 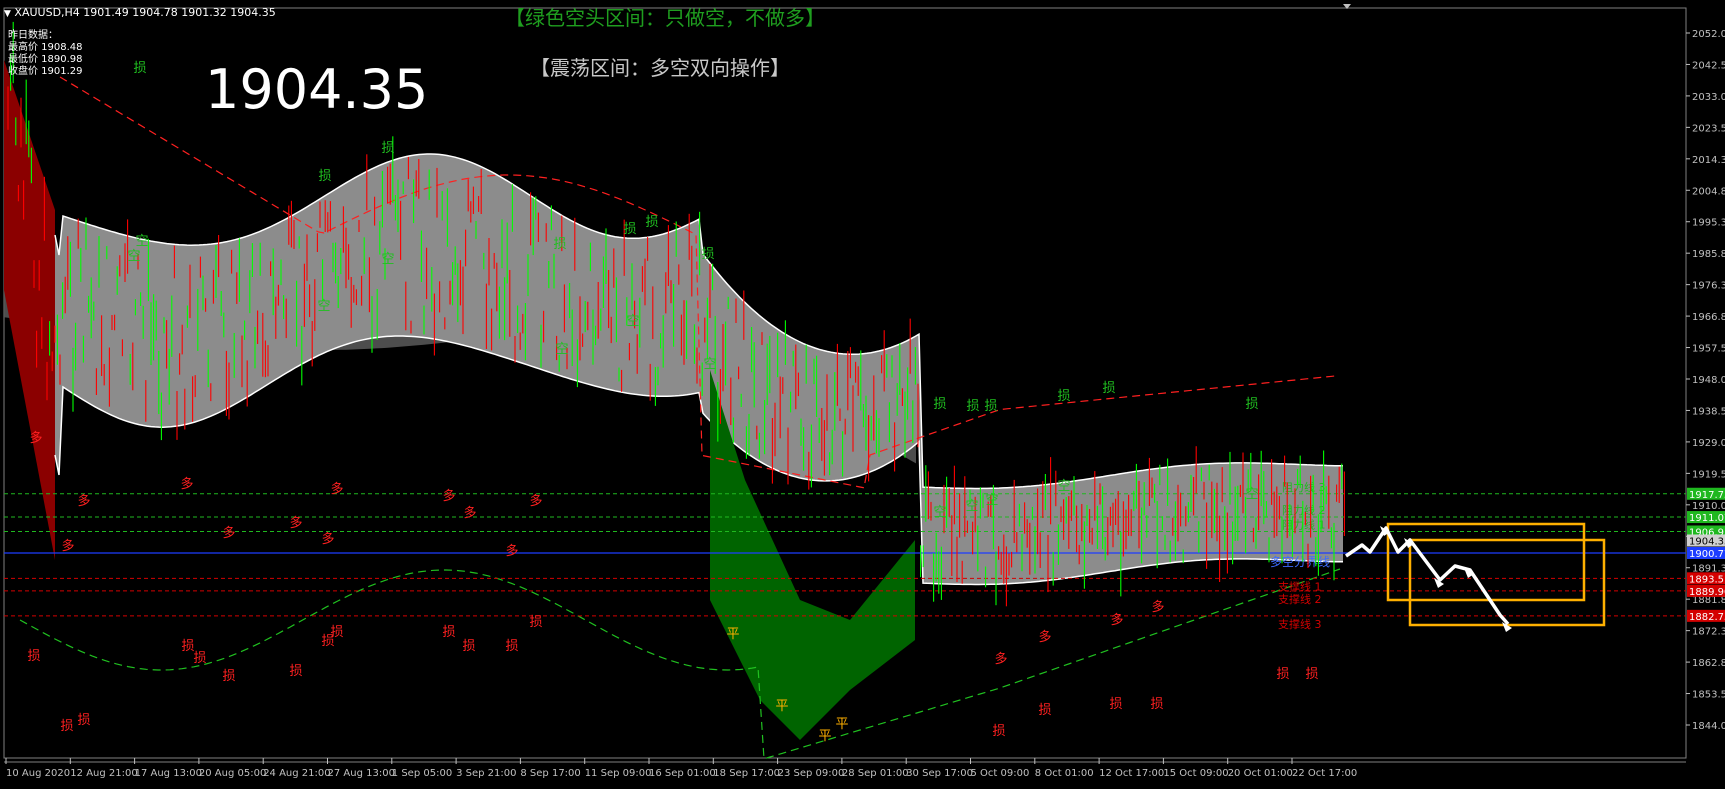 What do you see at coordinates (45, 47) in the screenshot?
I see `prev-day-high: 最高价 1908.48` at bounding box center [45, 47].